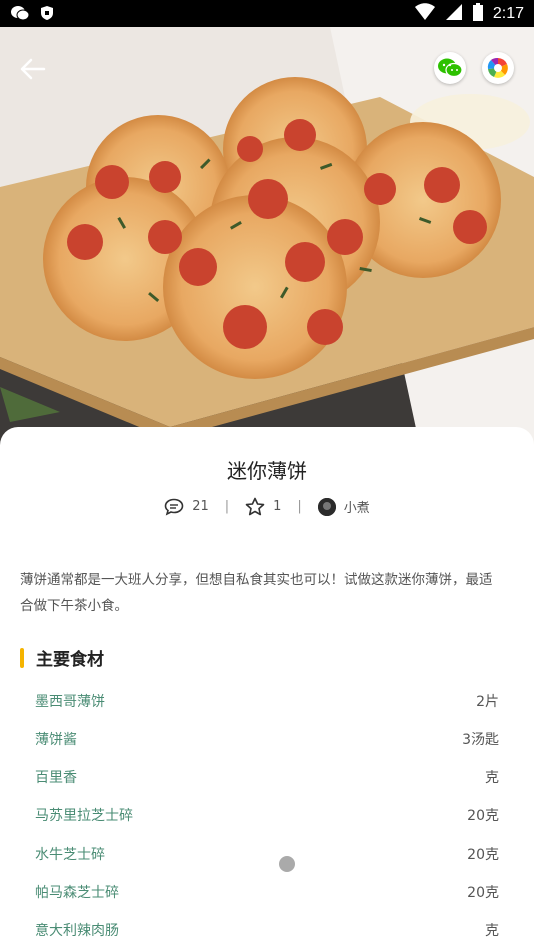 This screenshot has height=949, width=534. I want to click on comment-icon, so click(174, 507).